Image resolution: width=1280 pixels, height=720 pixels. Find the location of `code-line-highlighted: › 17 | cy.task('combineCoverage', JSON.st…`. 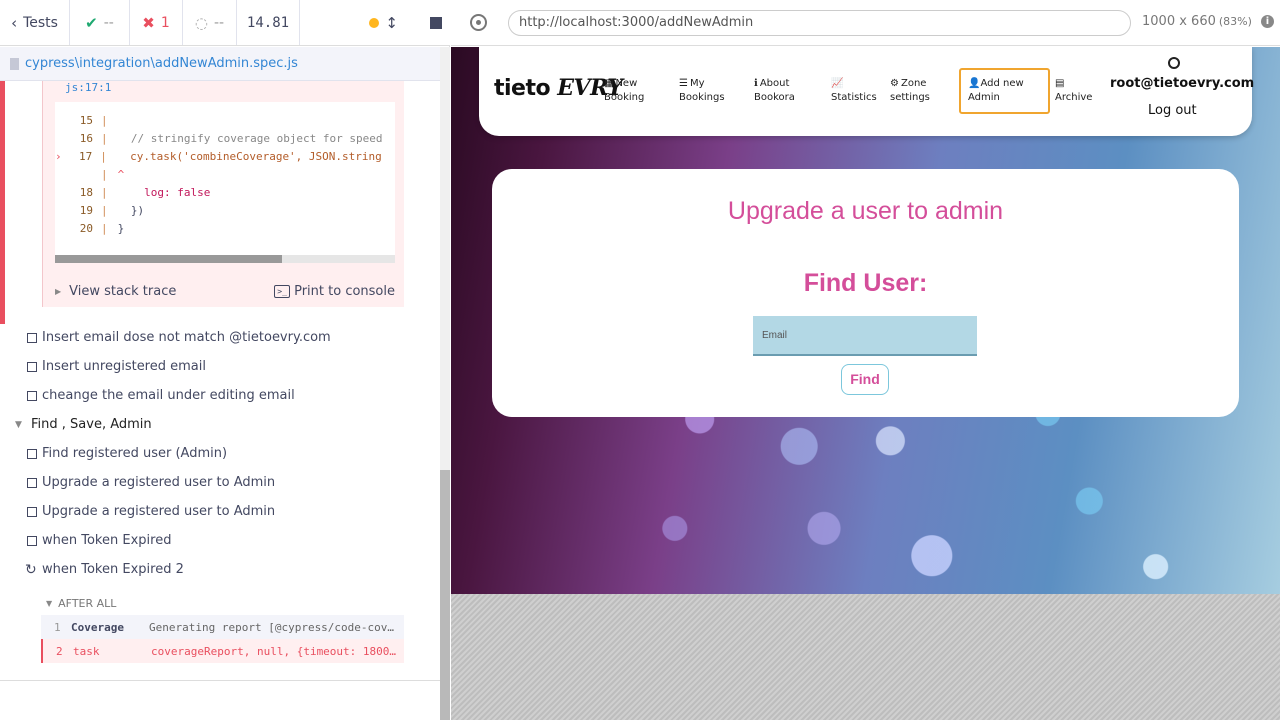

code-line-highlighted: › 17 | cy.task('combineCoverage', JSON.st… is located at coordinates (218, 156).